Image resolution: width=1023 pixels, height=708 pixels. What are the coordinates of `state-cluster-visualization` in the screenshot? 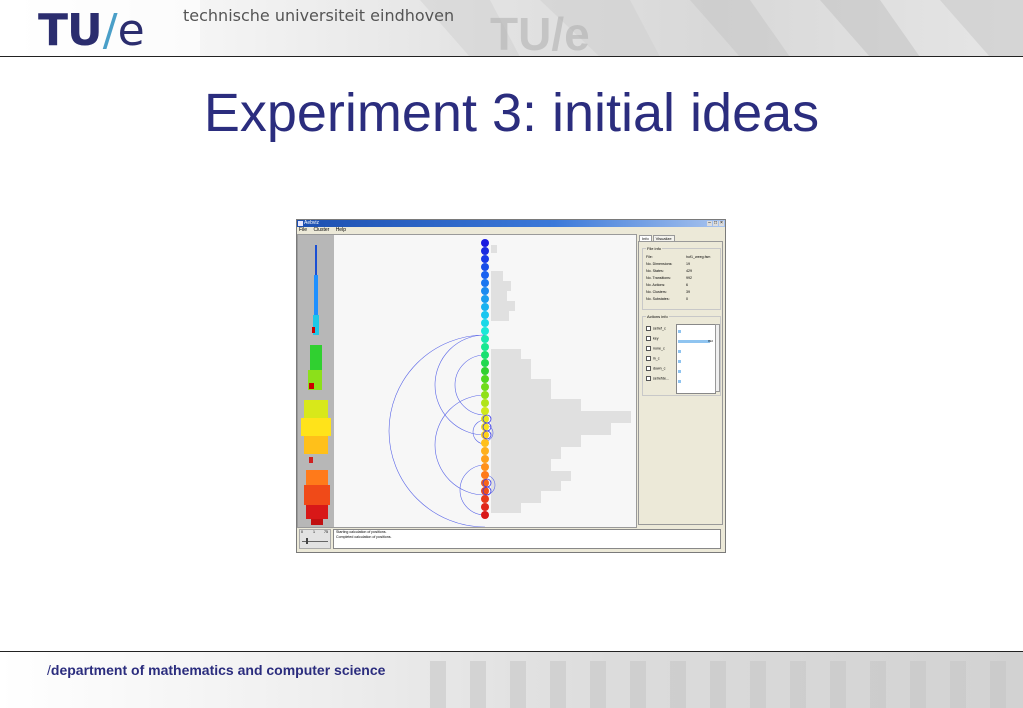 It's located at (467, 381).